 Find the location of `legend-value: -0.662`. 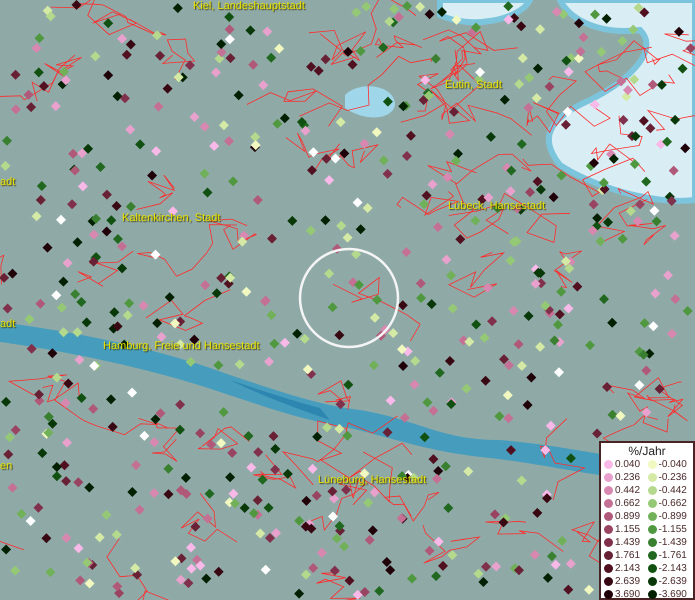

legend-value: -0.662 is located at coordinates (672, 503).